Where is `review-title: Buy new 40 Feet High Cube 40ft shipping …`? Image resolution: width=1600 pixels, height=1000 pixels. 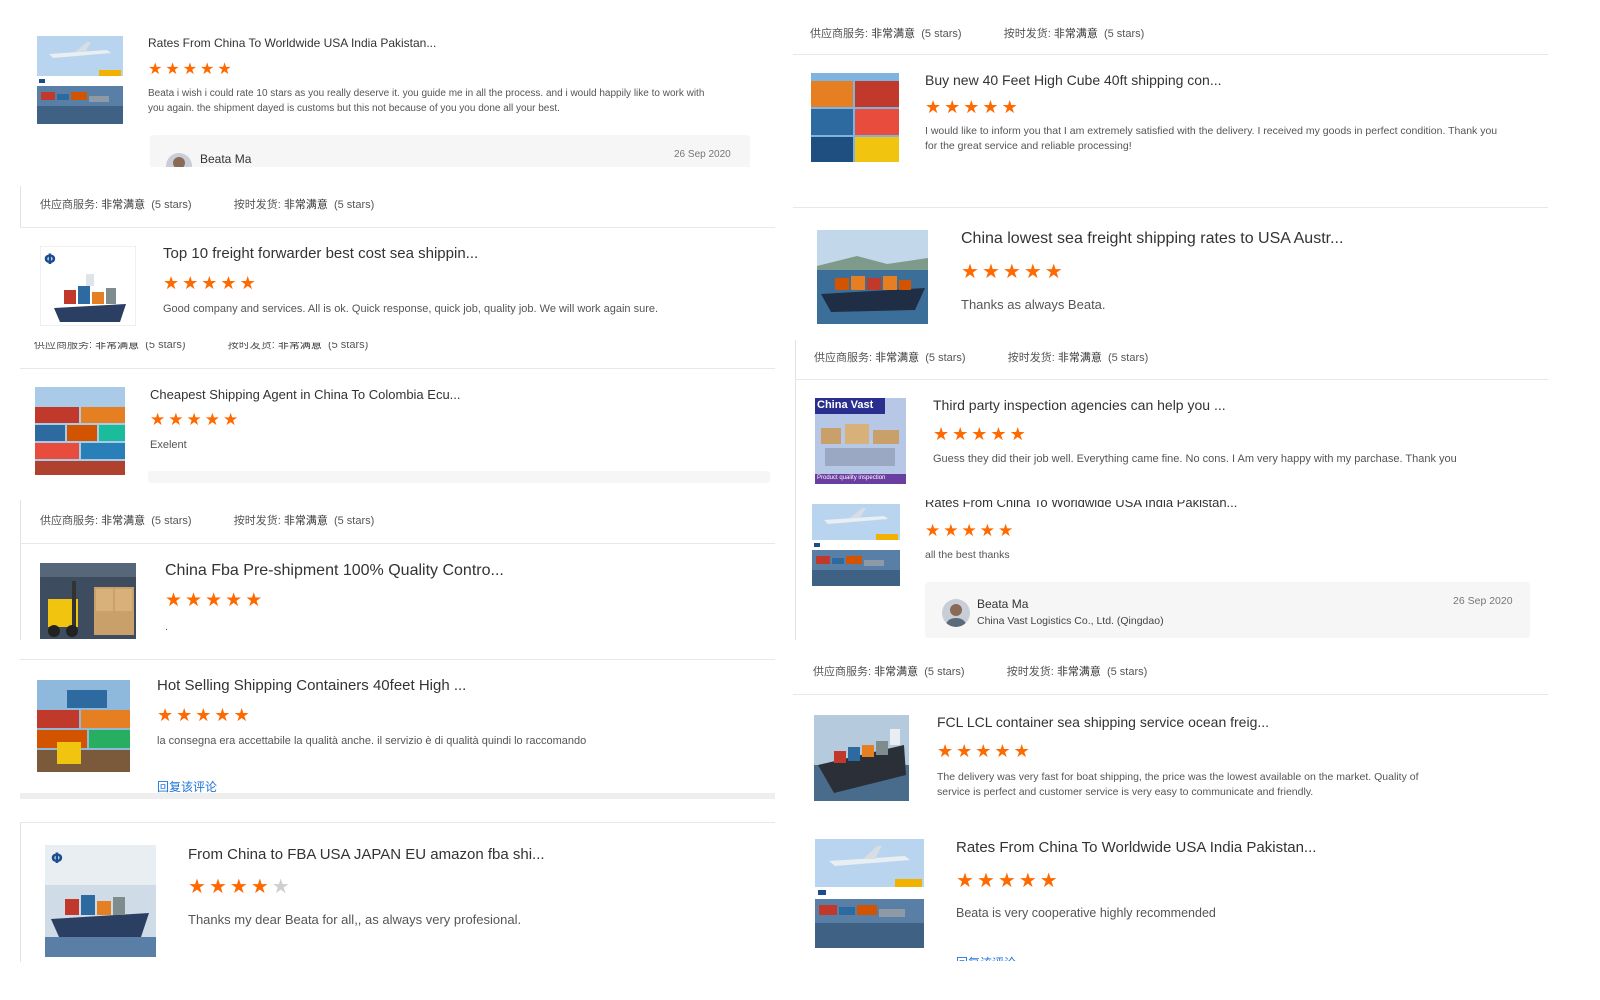 review-title: Buy new 40 Feet High Cube 40ft shipping … is located at coordinates (1073, 80).